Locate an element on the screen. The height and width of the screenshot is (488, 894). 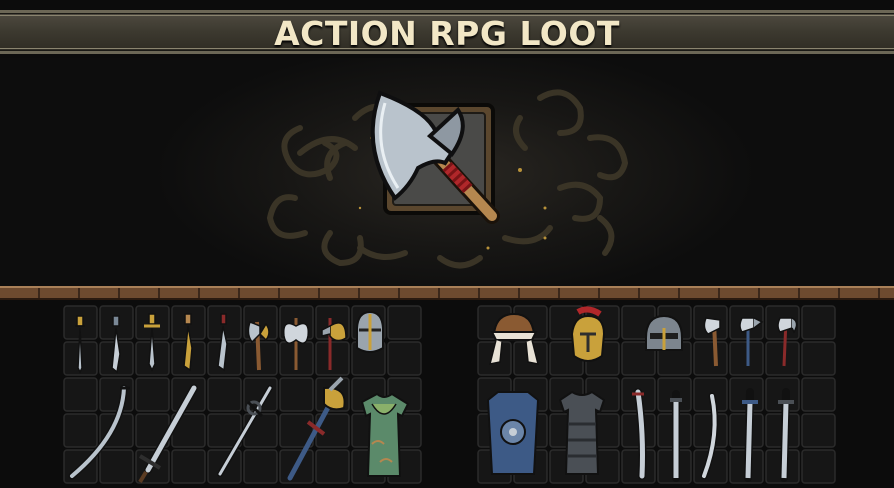
title-banner: ACTION RPG LOOT is located at coordinates (447, 32).